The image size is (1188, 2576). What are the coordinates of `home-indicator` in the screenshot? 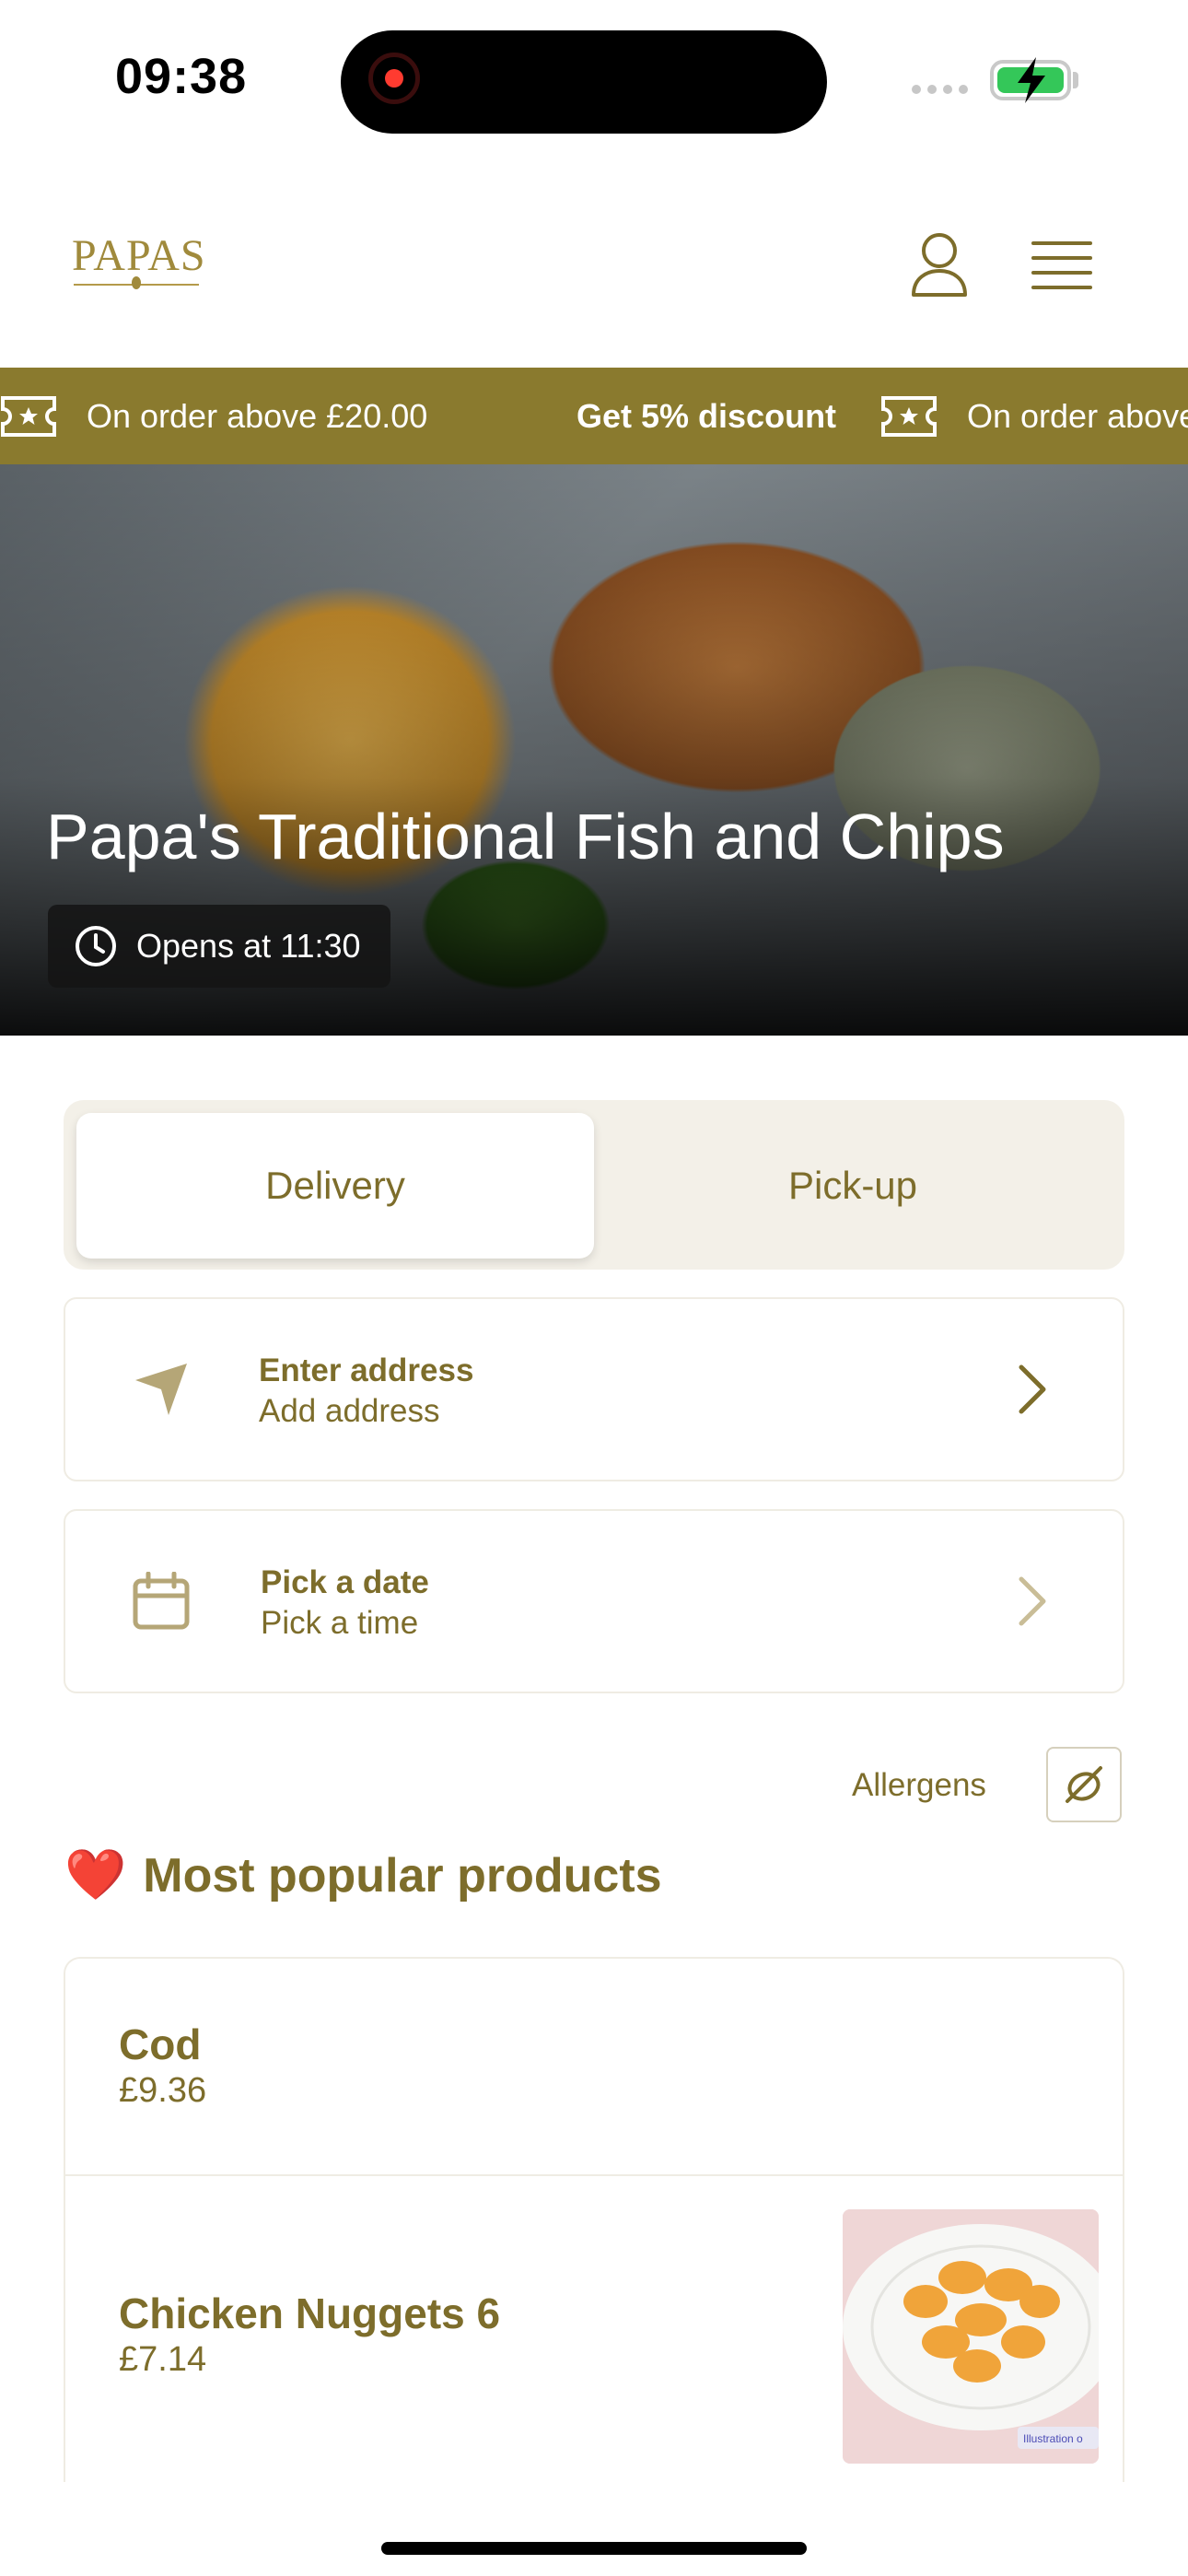 It's located at (594, 2548).